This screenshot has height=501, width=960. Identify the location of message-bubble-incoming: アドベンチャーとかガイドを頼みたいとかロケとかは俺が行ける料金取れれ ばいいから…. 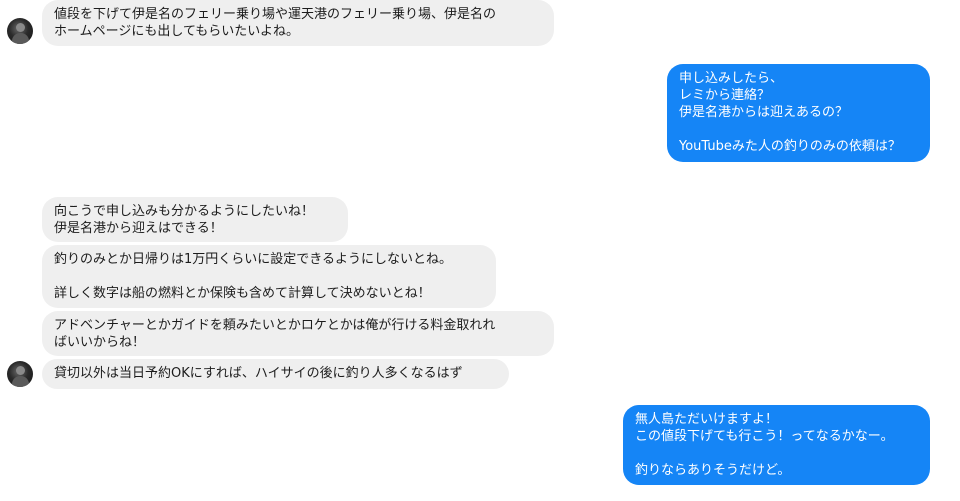
(298, 333).